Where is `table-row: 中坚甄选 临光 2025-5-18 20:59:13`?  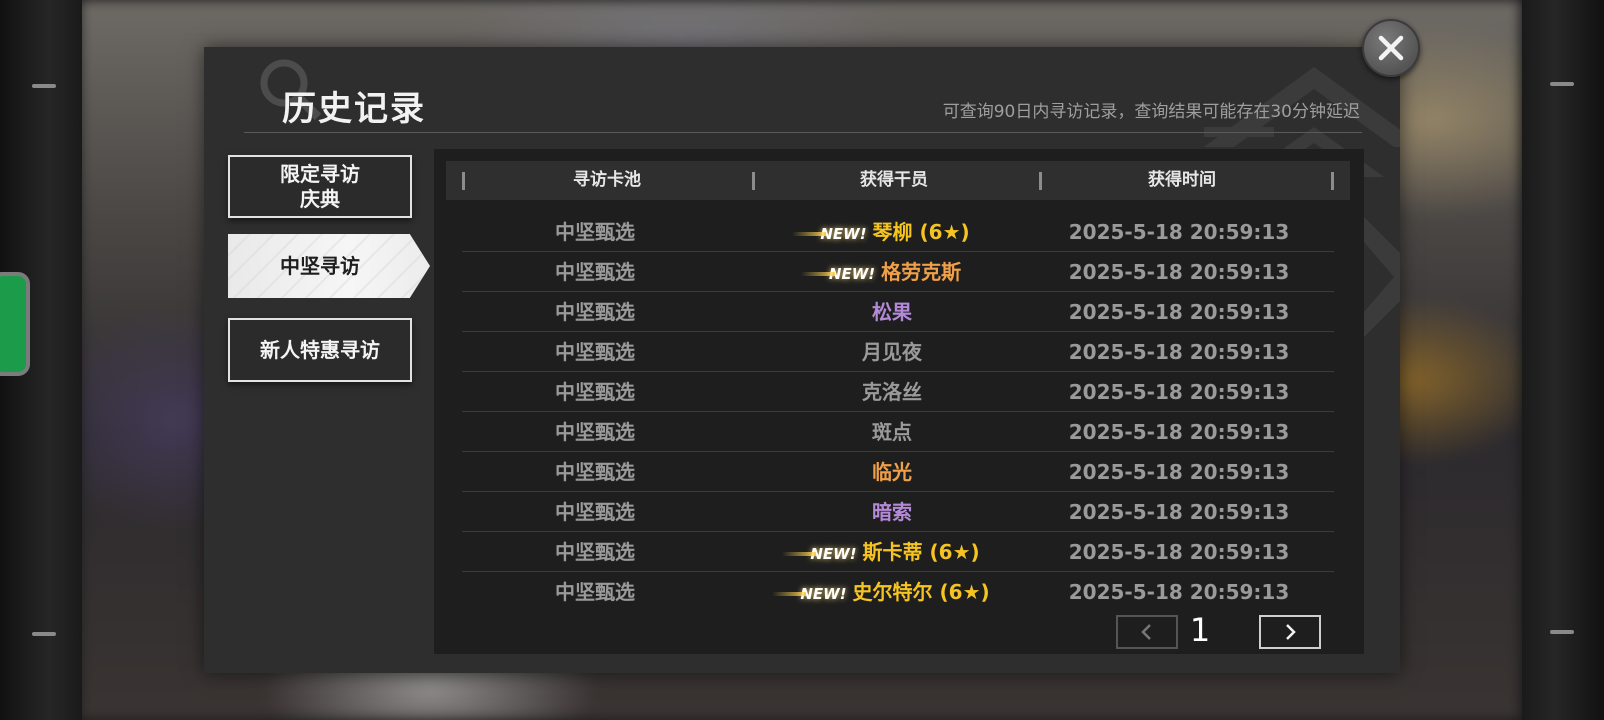
table-row: 中坚甄选 临光 2025-5-18 20:59:13 is located at coordinates (898, 472).